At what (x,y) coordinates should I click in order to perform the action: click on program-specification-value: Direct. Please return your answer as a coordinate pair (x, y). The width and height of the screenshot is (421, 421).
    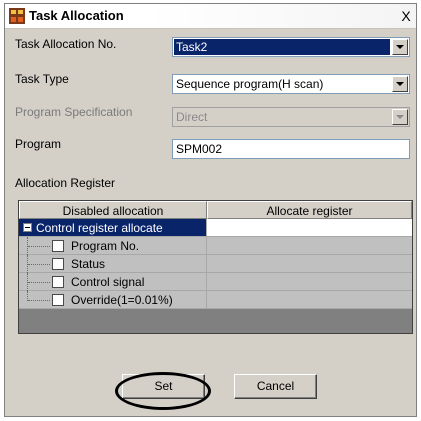
    Looking at the image, I should click on (192, 117).